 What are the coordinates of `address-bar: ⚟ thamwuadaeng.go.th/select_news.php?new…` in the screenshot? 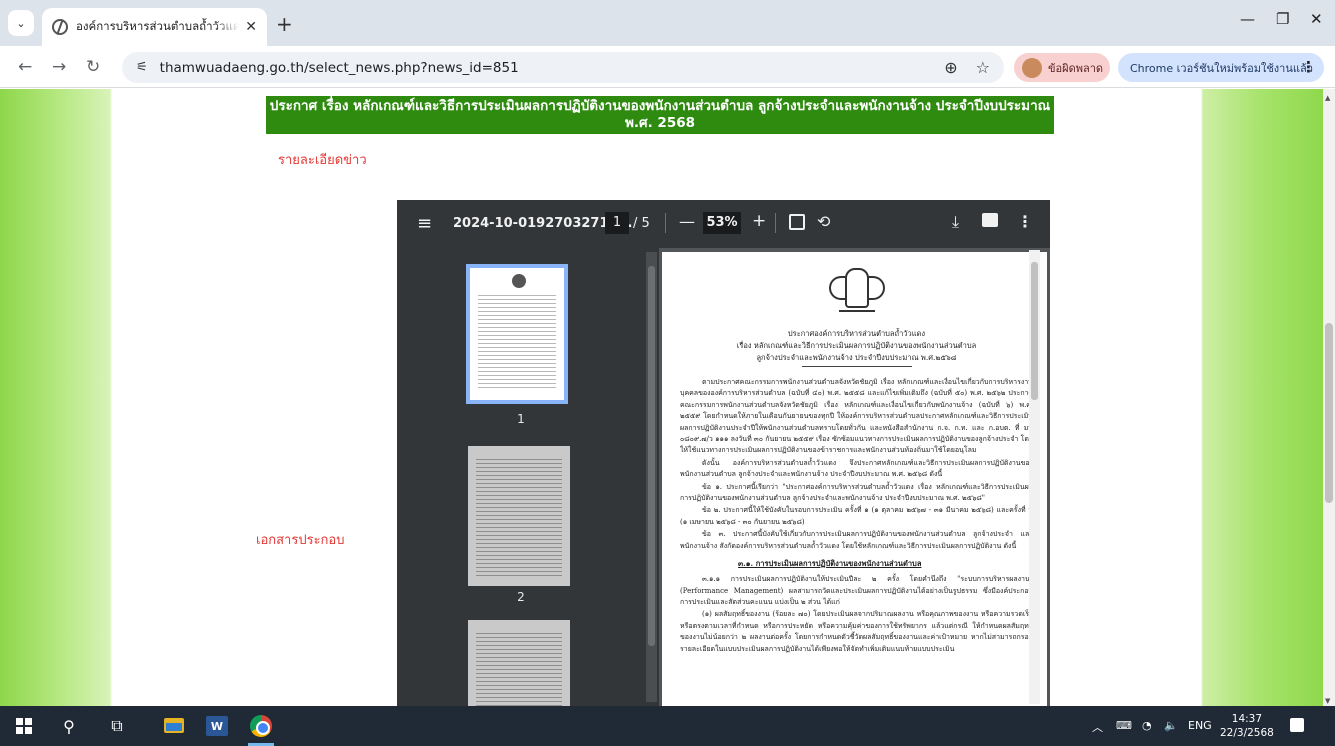 It's located at (563, 67).